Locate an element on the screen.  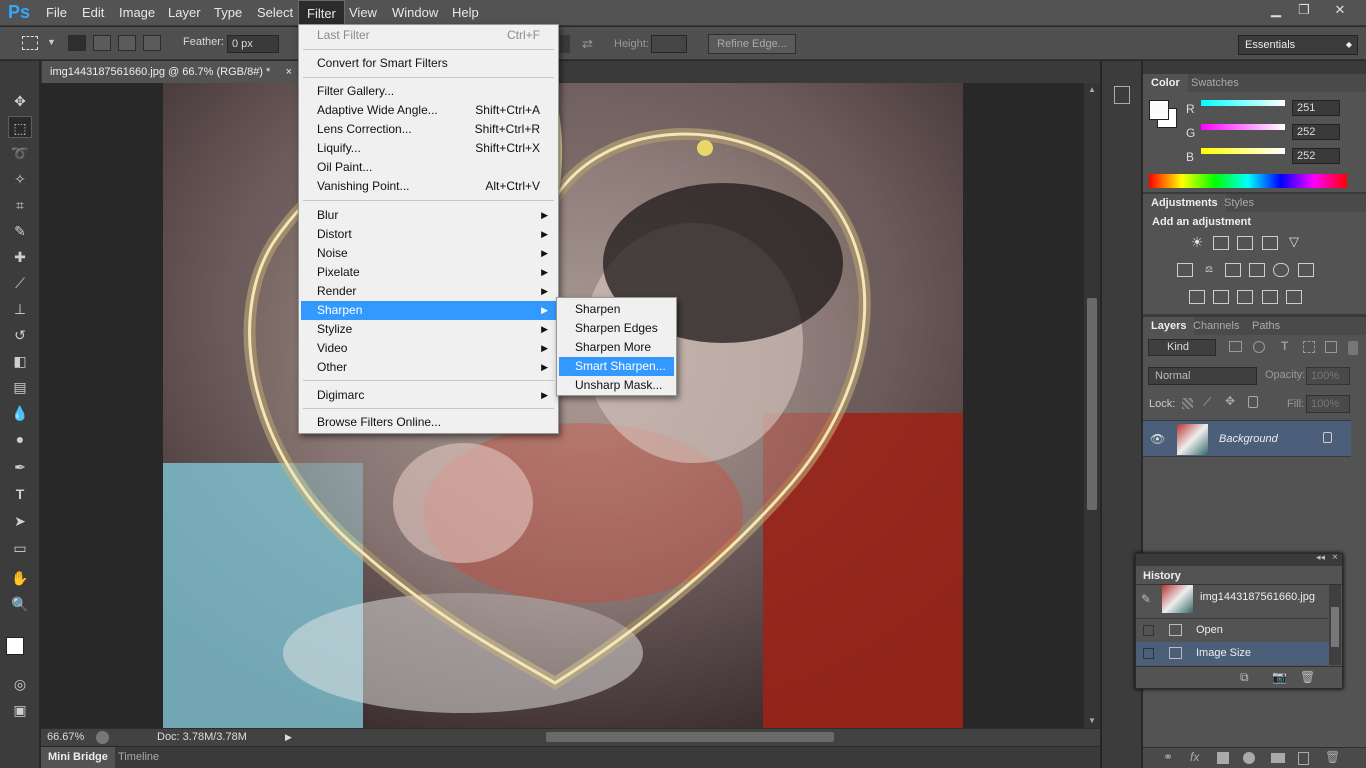
menu-item-liquify: Liquify... Shift+Ctrl+X is located at coordinates (428, 148).